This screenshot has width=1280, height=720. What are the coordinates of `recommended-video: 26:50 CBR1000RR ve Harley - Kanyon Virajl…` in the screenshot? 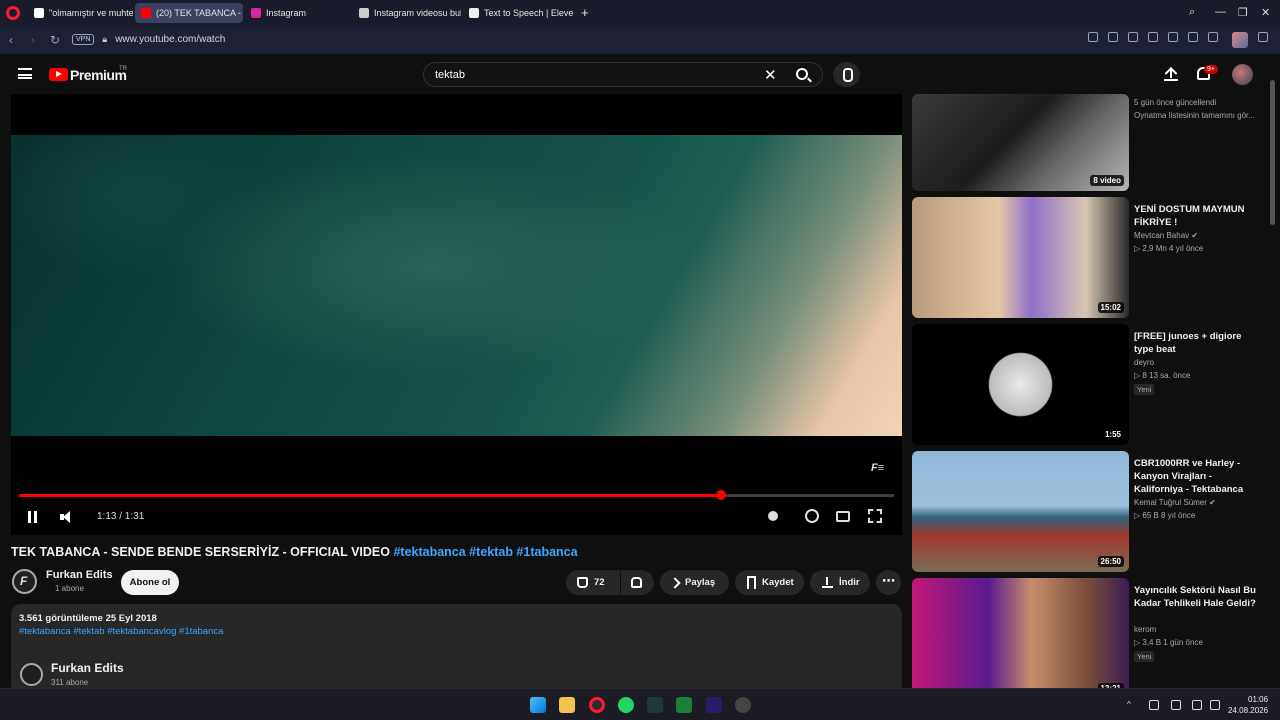 It's located at (1087, 511).